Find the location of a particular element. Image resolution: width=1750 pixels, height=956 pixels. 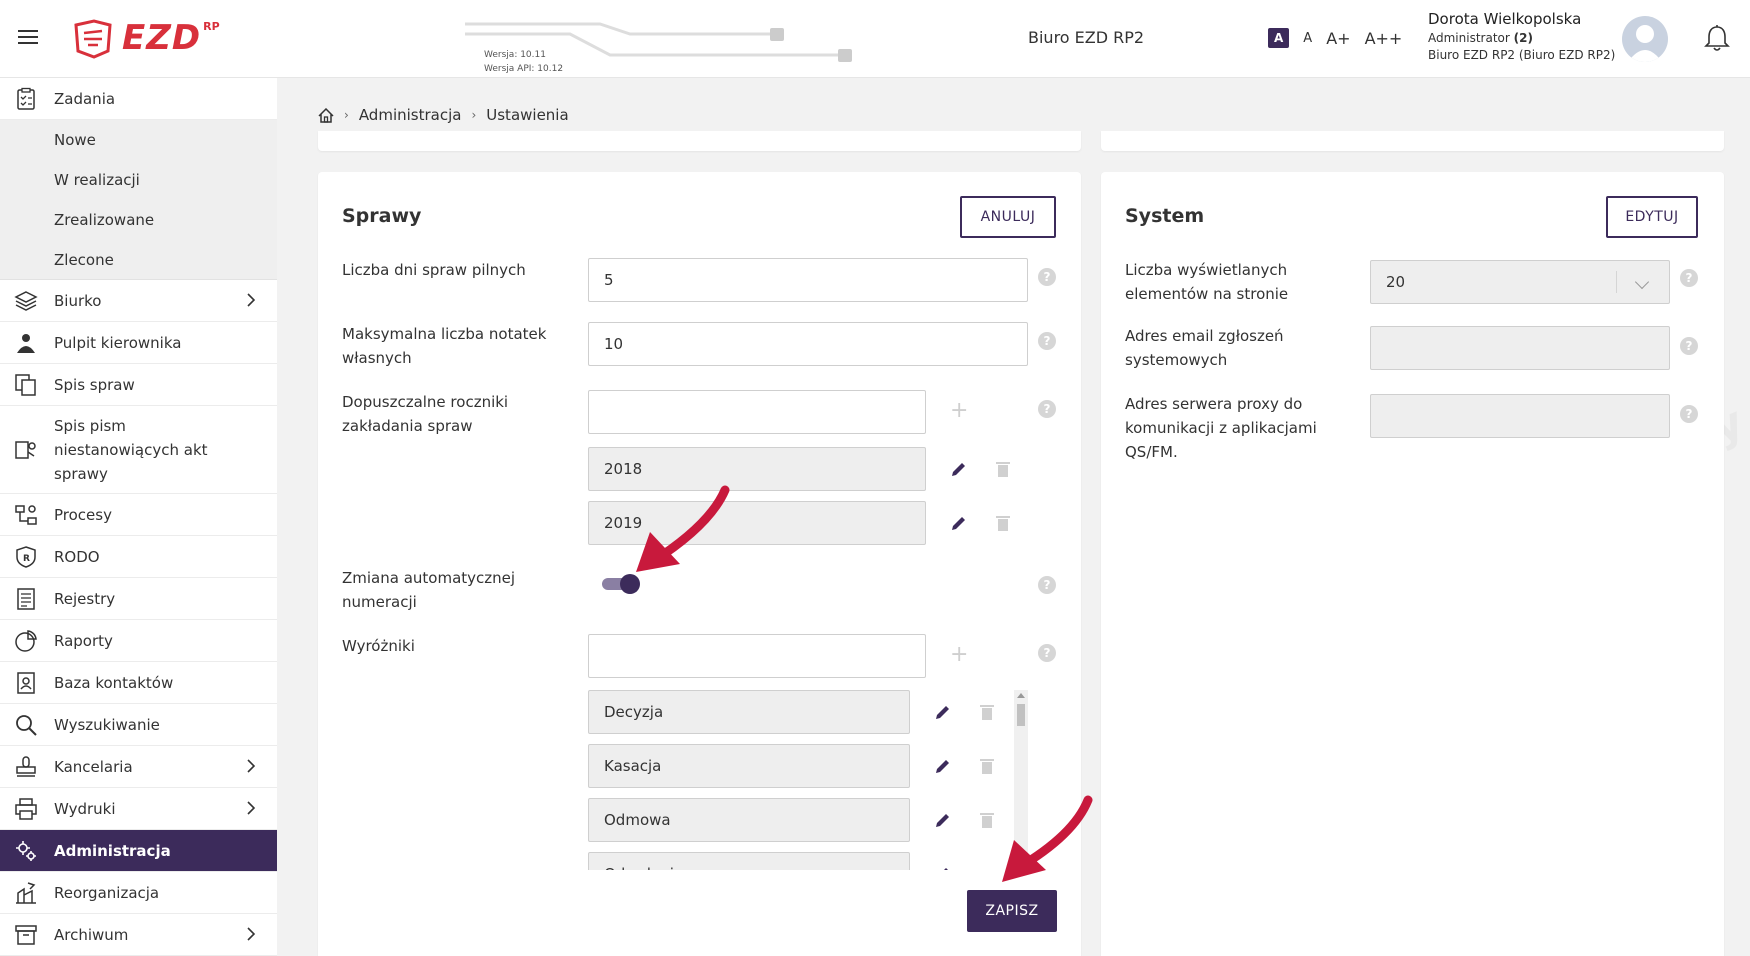

sidebar-item-label: Spis spraw is located at coordinates (94, 384).